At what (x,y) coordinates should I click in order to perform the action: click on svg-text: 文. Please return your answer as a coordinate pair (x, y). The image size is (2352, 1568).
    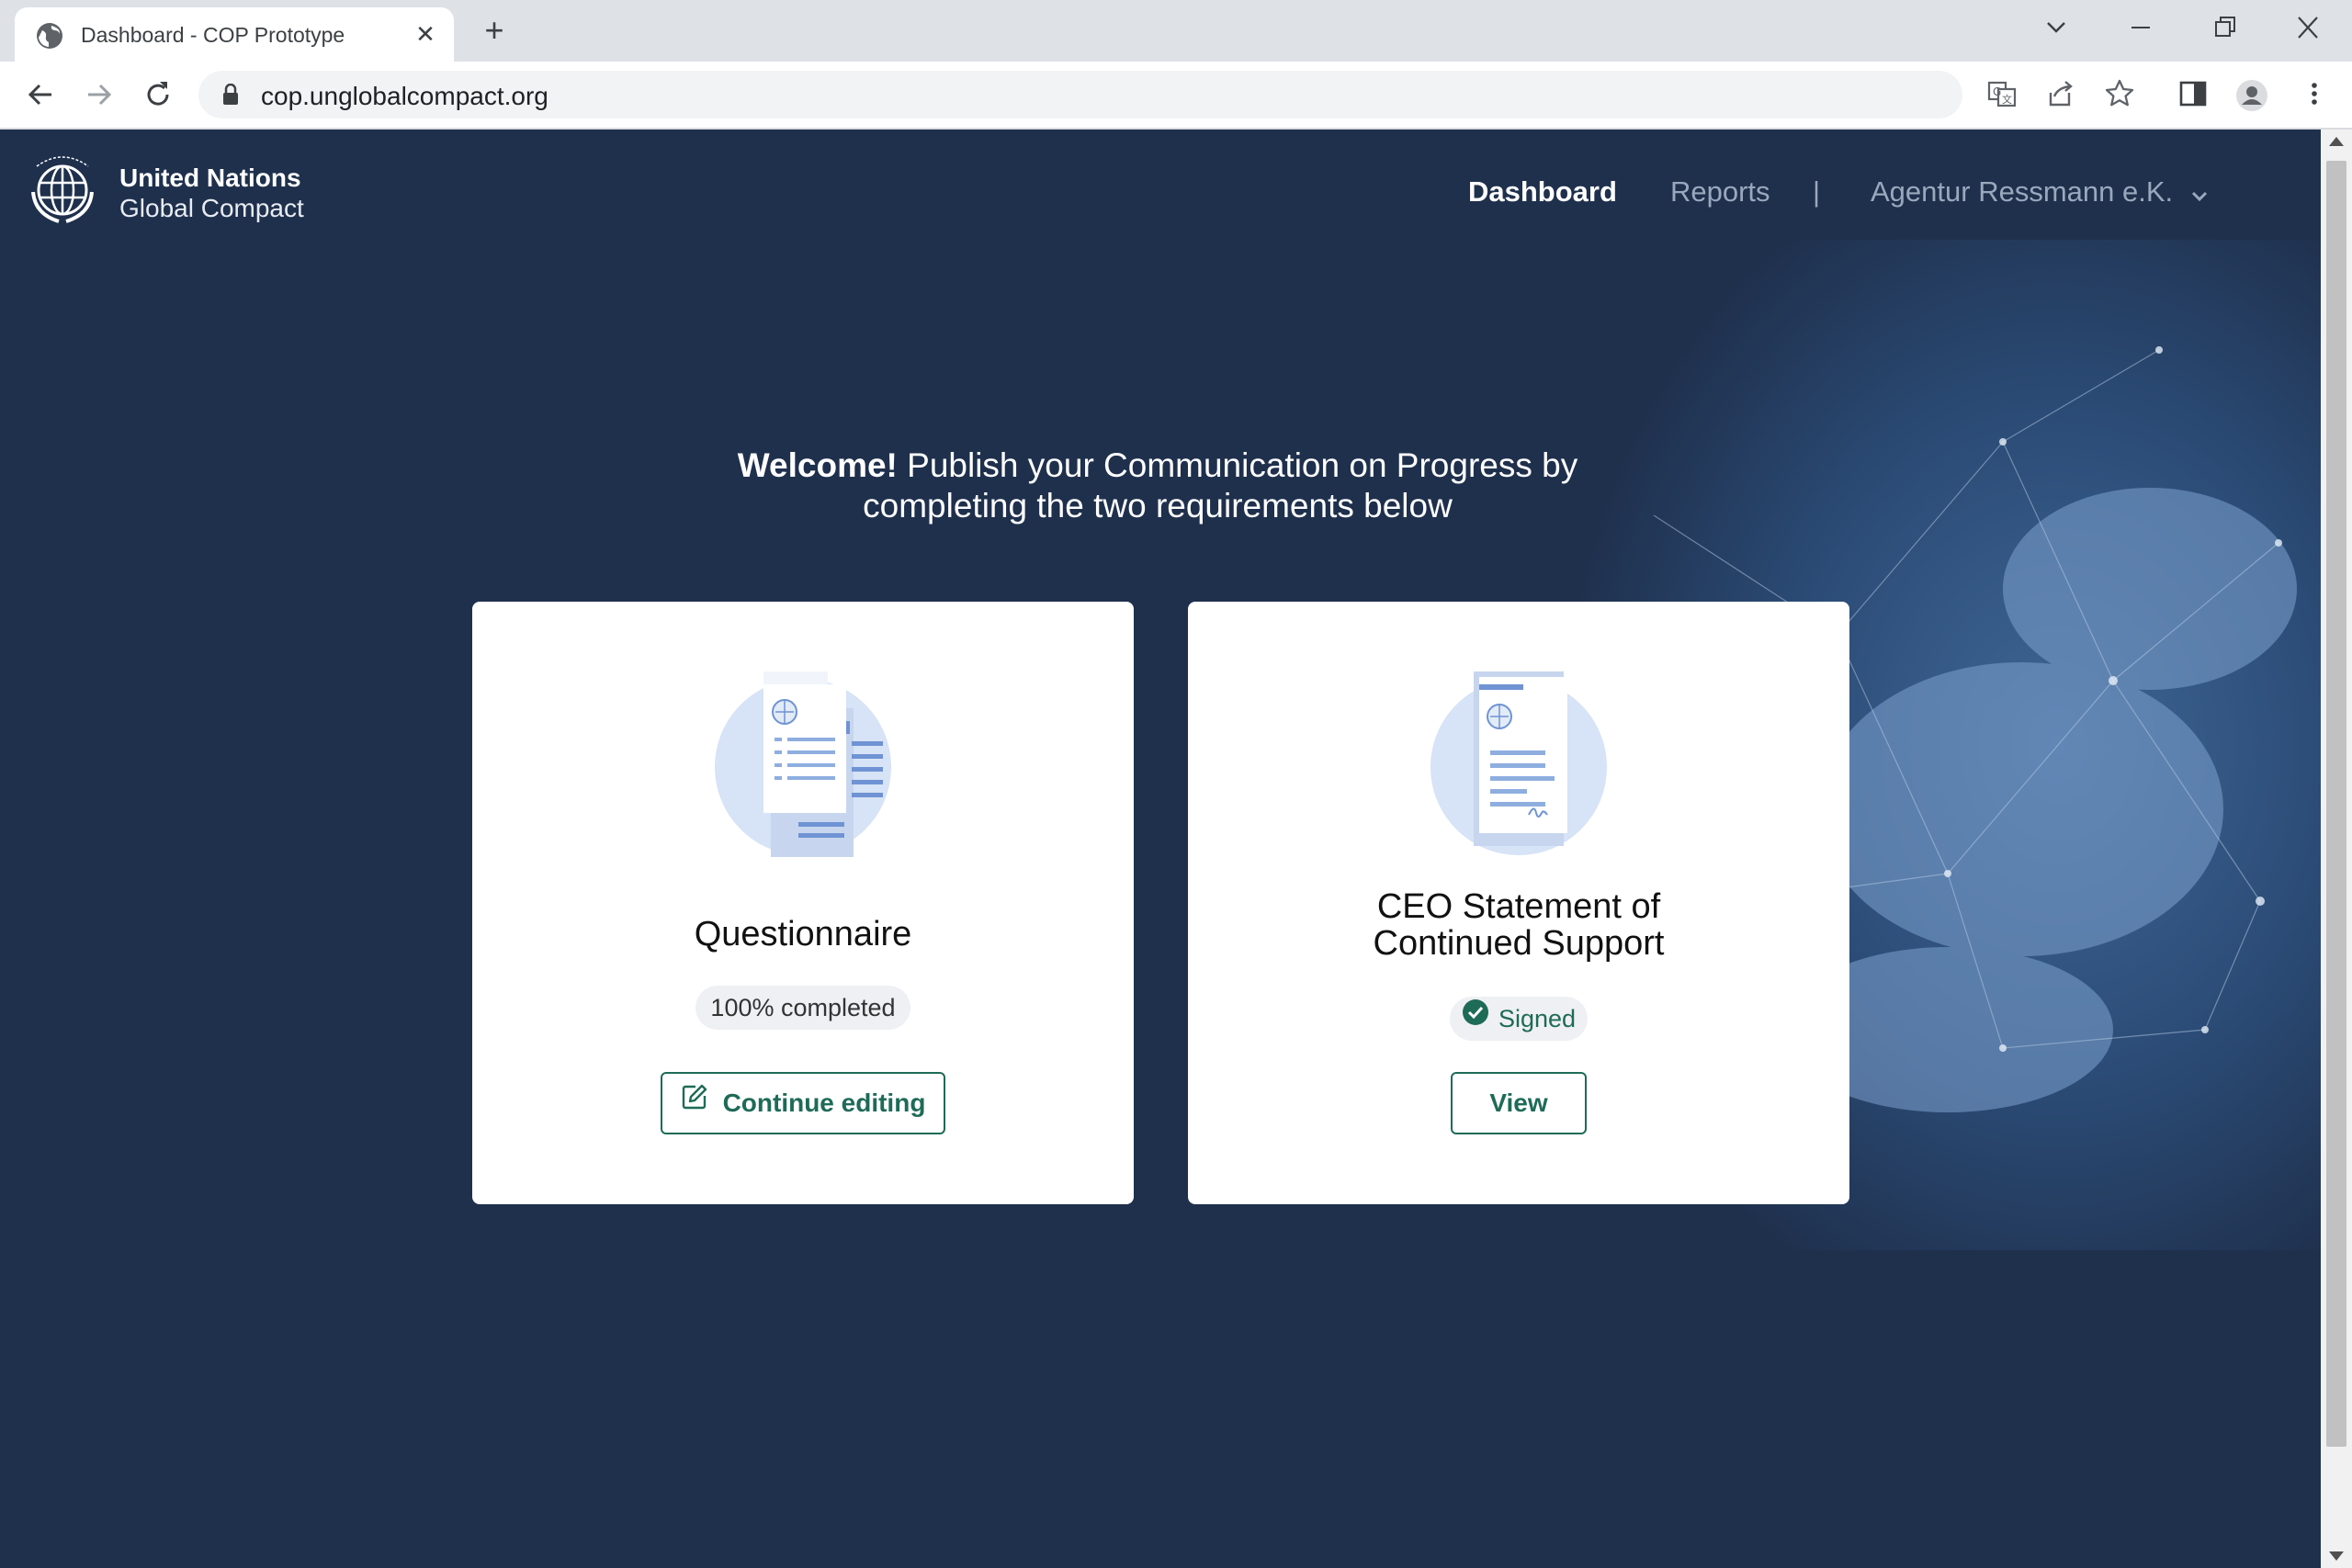
    Looking at the image, I should click on (2007, 99).